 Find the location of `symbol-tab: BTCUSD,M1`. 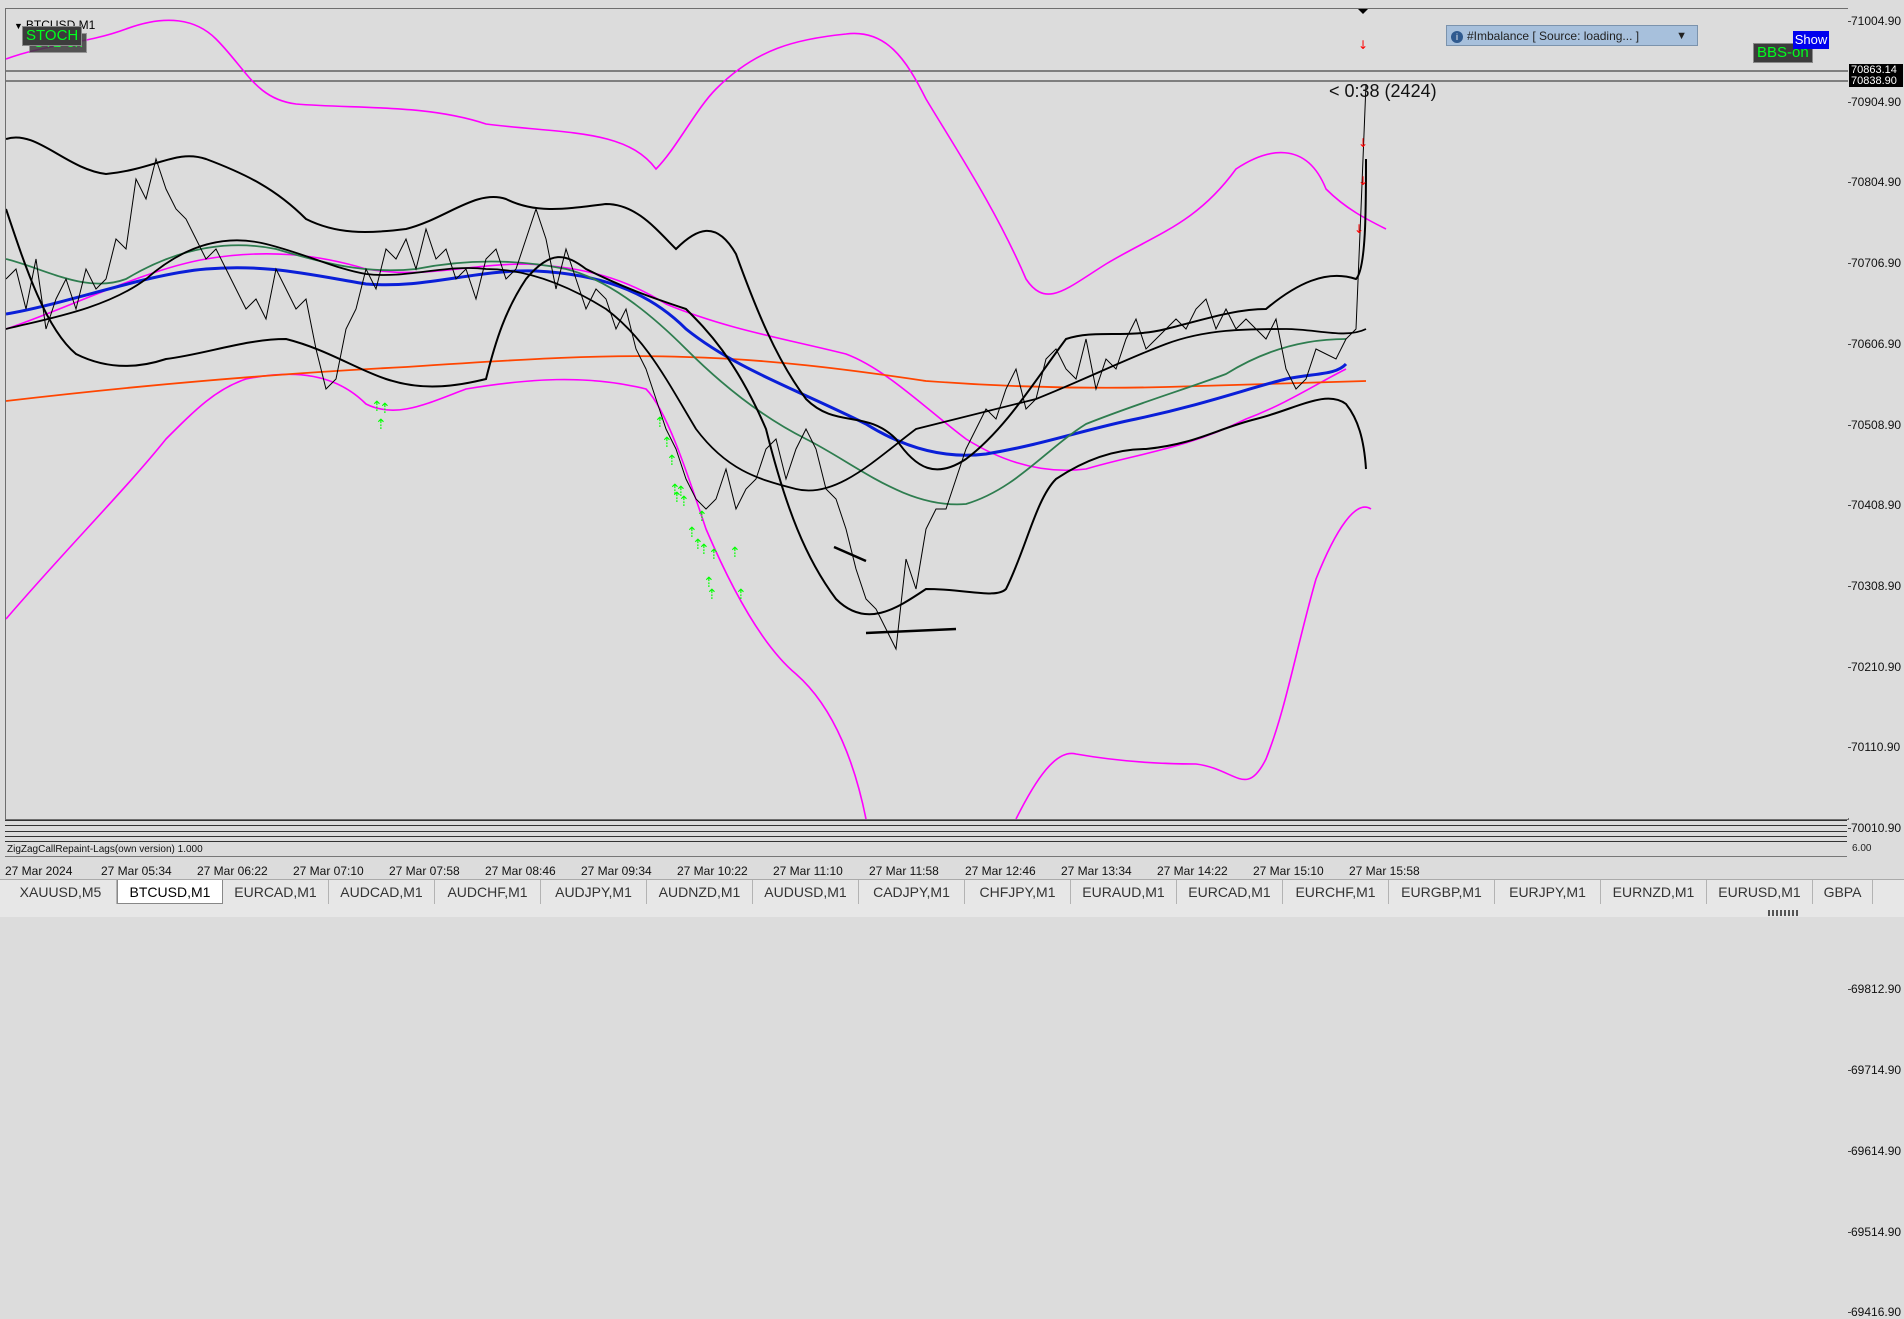

symbol-tab: BTCUSD,M1 is located at coordinates (170, 892).